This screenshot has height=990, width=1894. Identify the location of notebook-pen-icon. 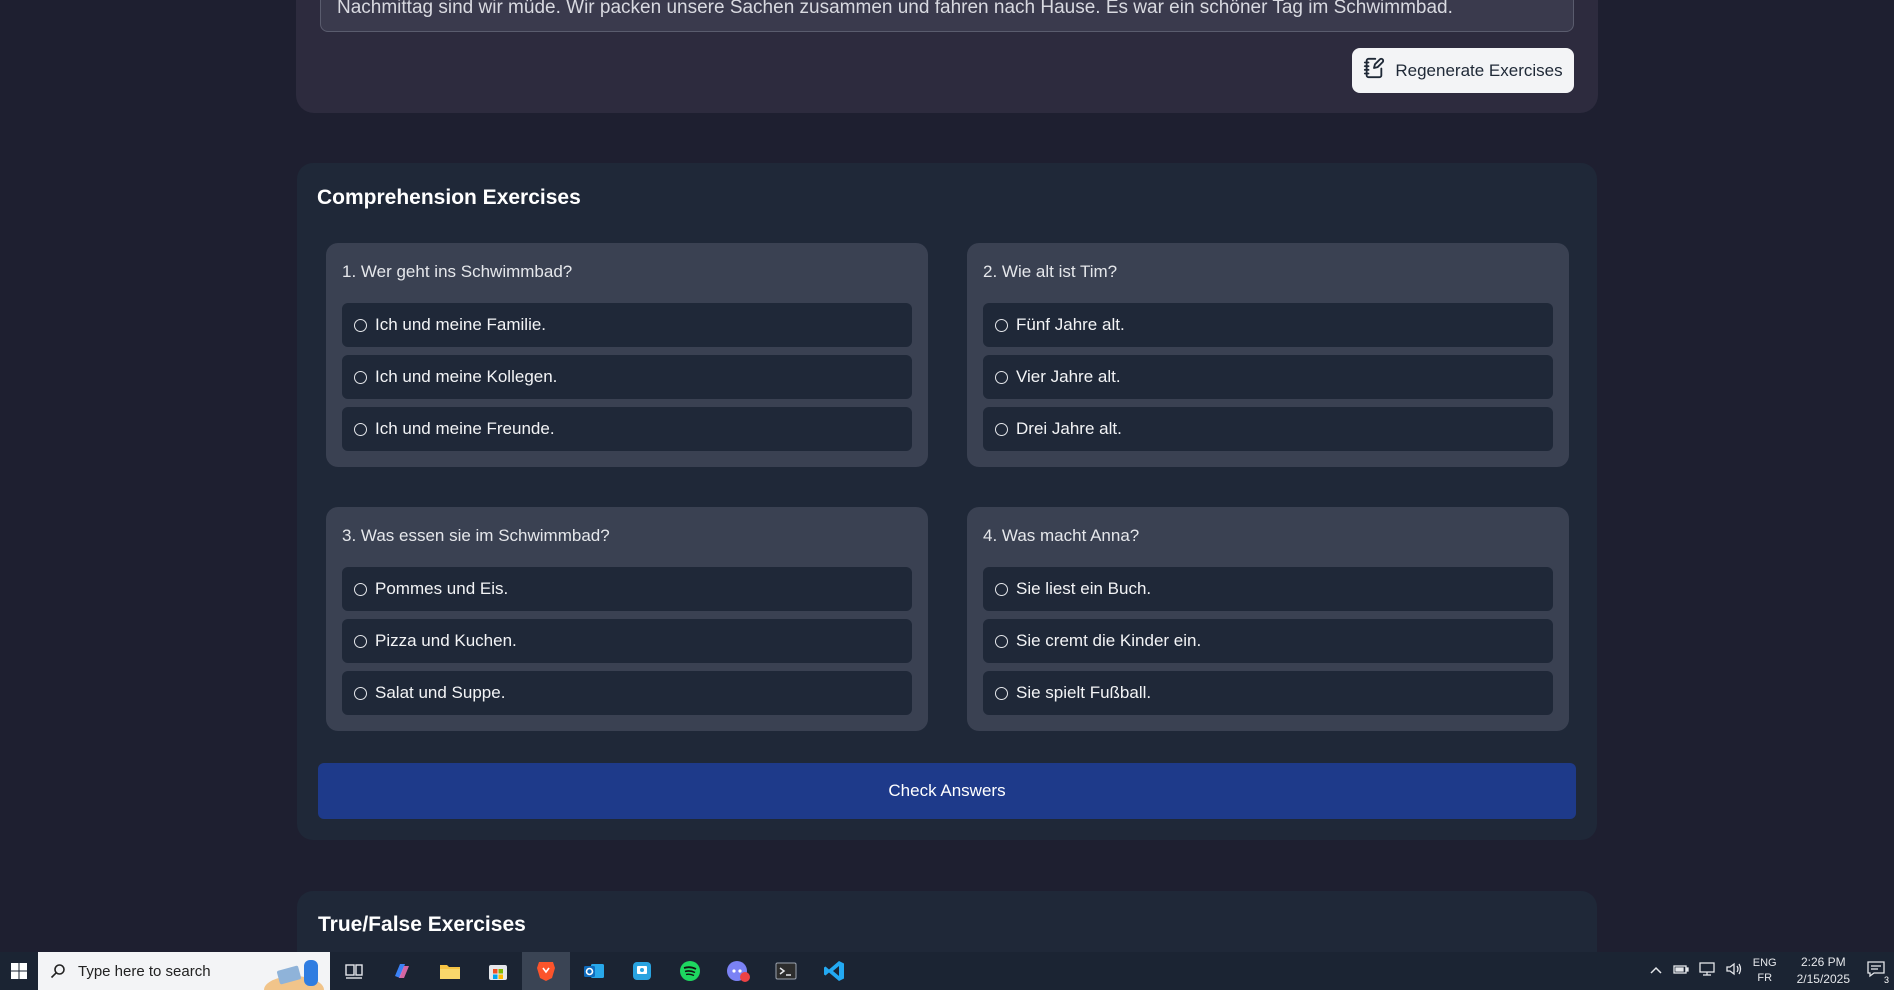
(1374, 70).